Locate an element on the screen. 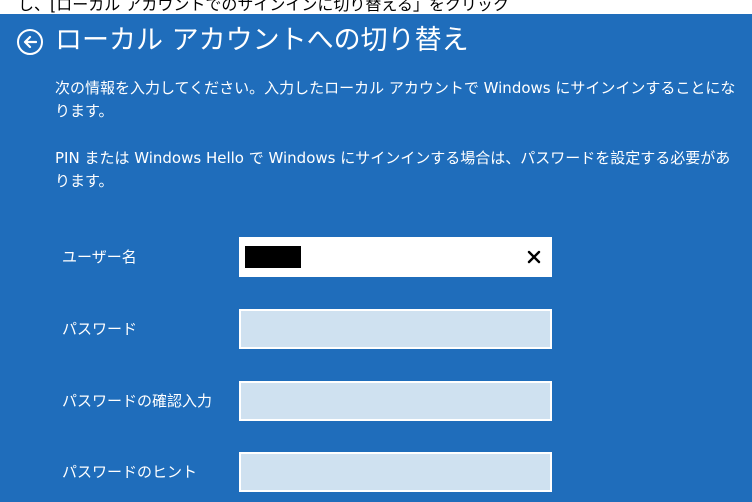  top-strip: し、[ローカル アカウントでのサインインに切り替える」をクリック is located at coordinates (376, 7).